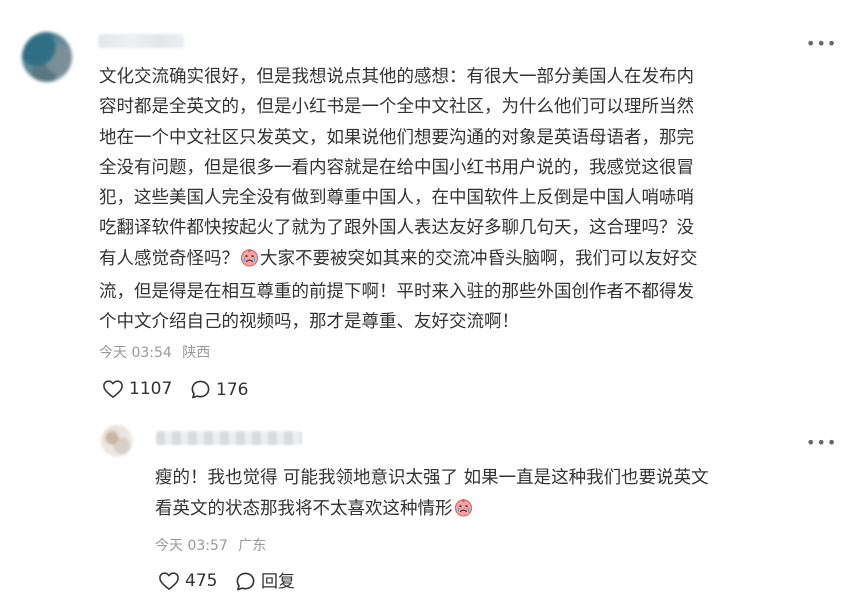 The image size is (851, 604). I want to click on timestamp: 今天 03:54, so click(135, 353).